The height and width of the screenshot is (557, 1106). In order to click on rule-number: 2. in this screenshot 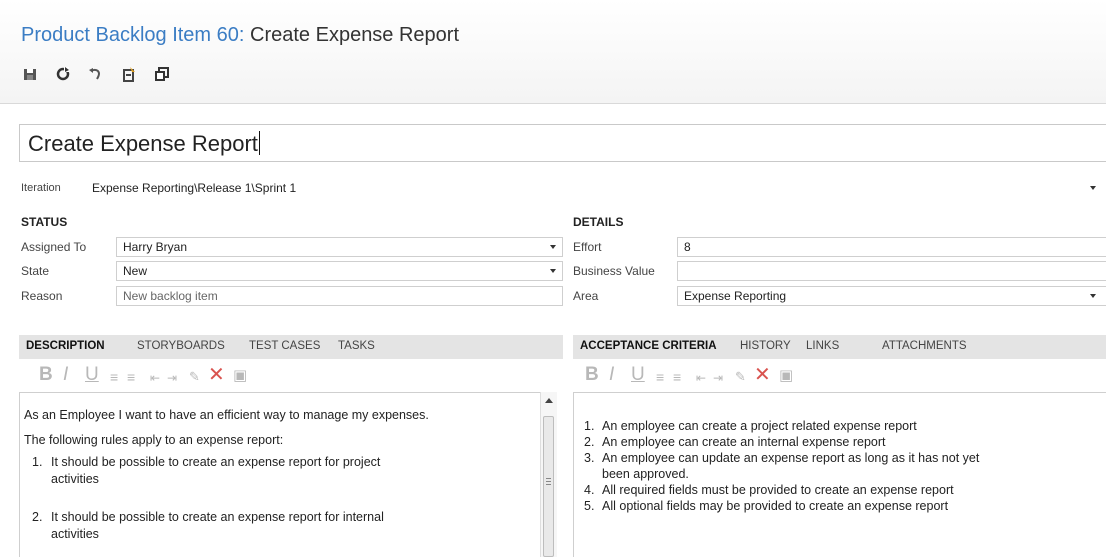, I will do `click(37, 517)`.